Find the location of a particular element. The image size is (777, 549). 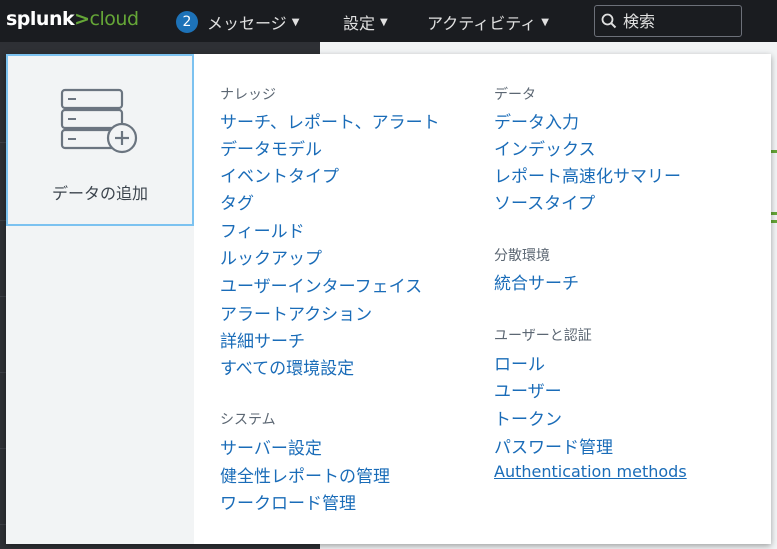

search-icon is located at coordinates (609, 21).